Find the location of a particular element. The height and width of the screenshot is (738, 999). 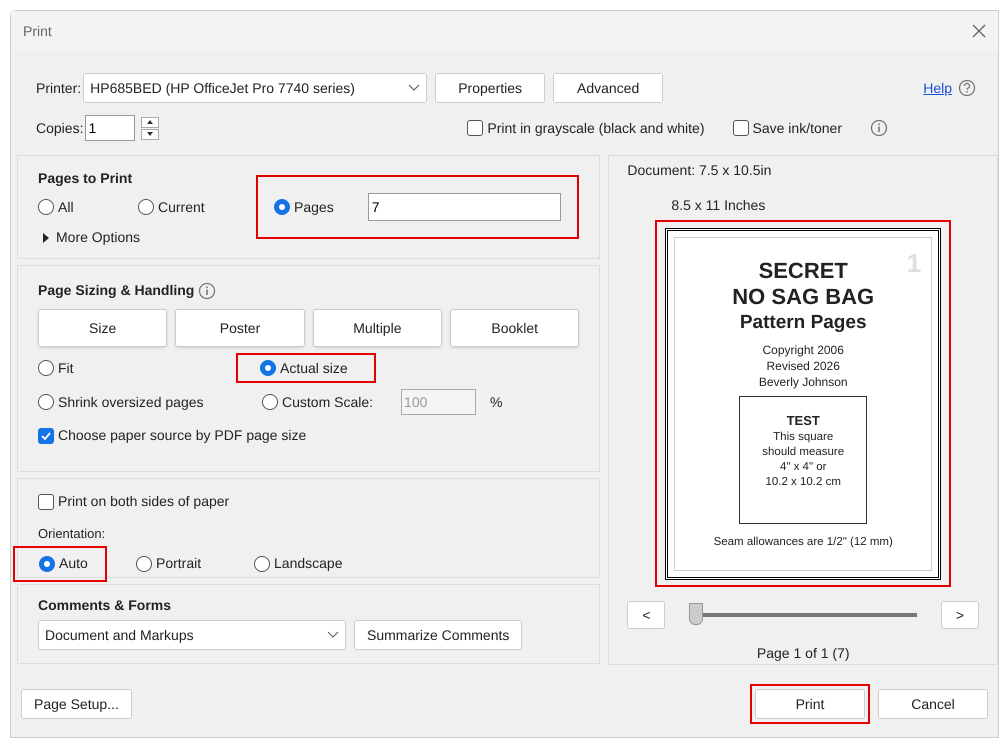

printer-dropdown: HP685BED (HP OfficeJet Pro 7740 series) is located at coordinates (255, 88).